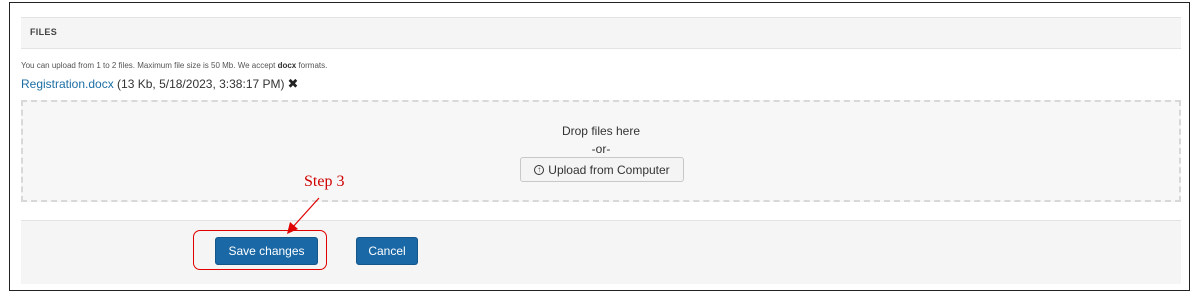 This screenshot has height=295, width=1200. Describe the element at coordinates (293, 84) in the screenshot. I see `remove-file-icon: ✖` at that location.